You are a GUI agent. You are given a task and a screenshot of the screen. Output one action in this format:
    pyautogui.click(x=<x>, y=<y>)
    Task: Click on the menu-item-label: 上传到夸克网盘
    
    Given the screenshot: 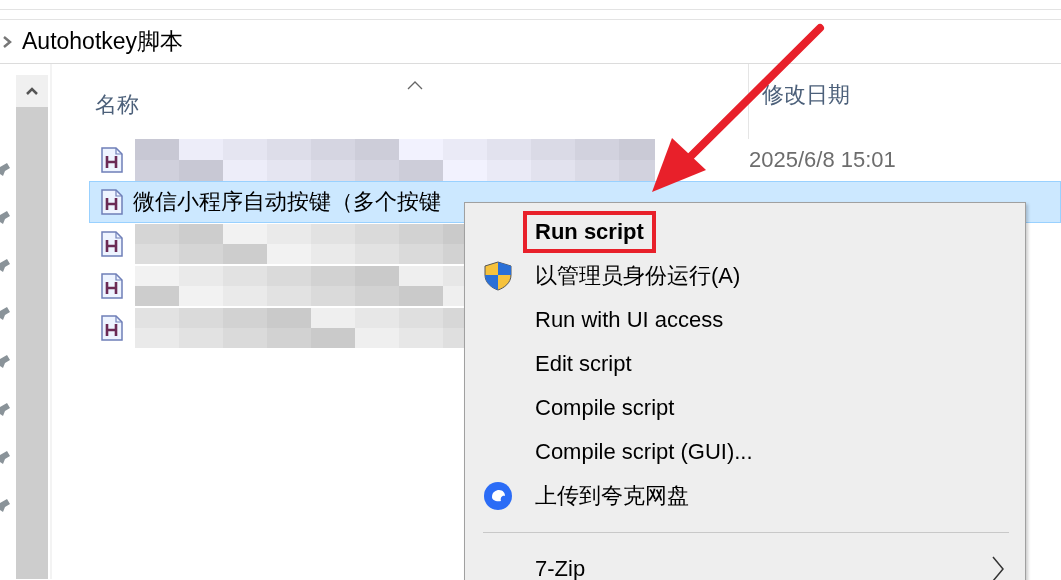 What is the action you would take?
    pyautogui.click(x=612, y=496)
    